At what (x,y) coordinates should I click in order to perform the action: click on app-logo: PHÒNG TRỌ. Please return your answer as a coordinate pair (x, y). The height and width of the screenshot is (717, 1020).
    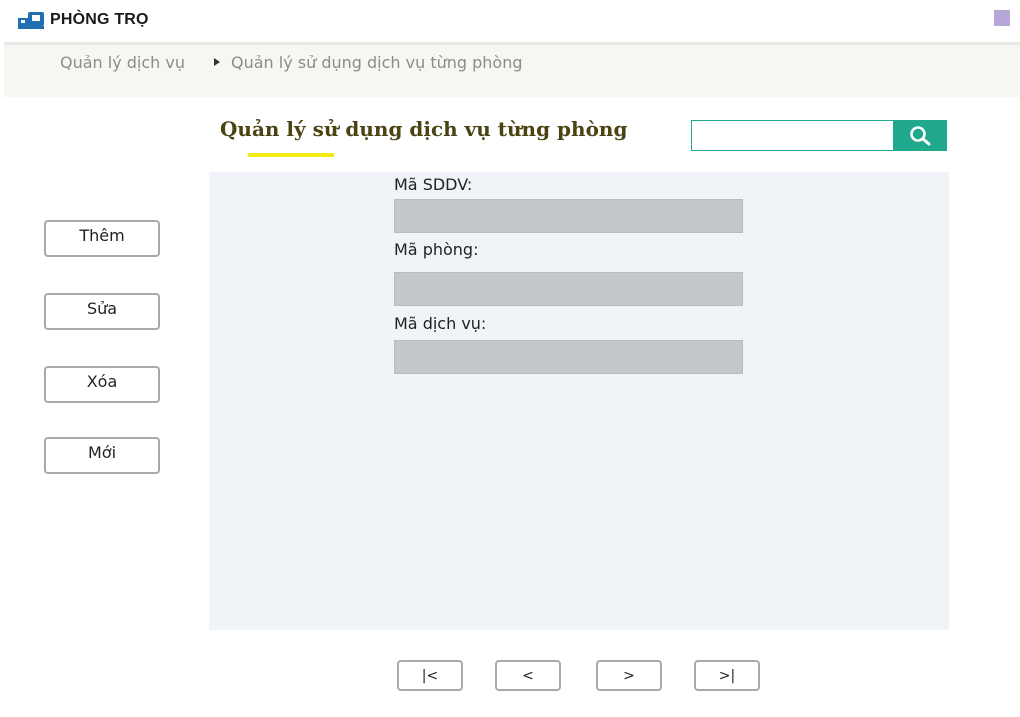
    Looking at the image, I should click on (83, 20).